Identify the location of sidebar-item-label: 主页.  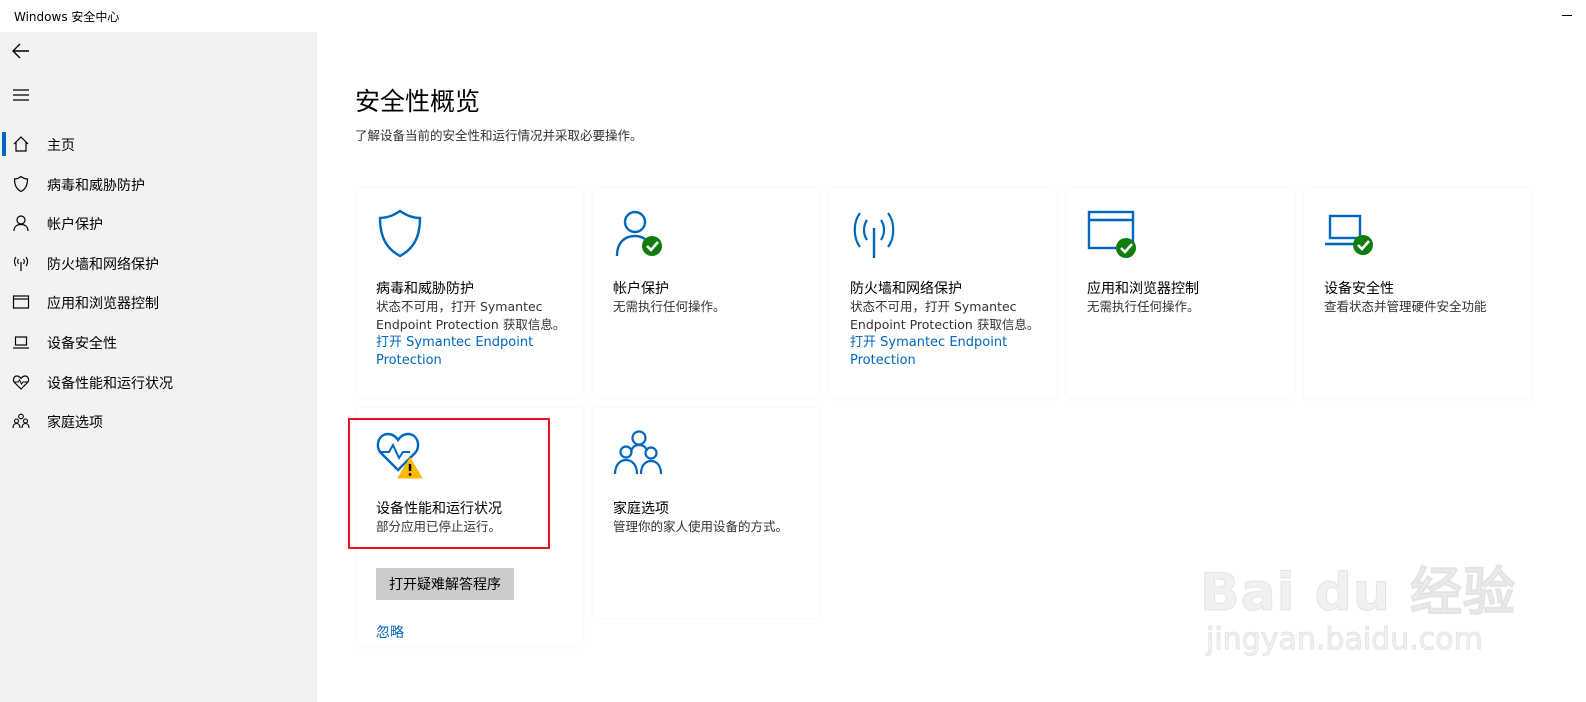
(61, 146).